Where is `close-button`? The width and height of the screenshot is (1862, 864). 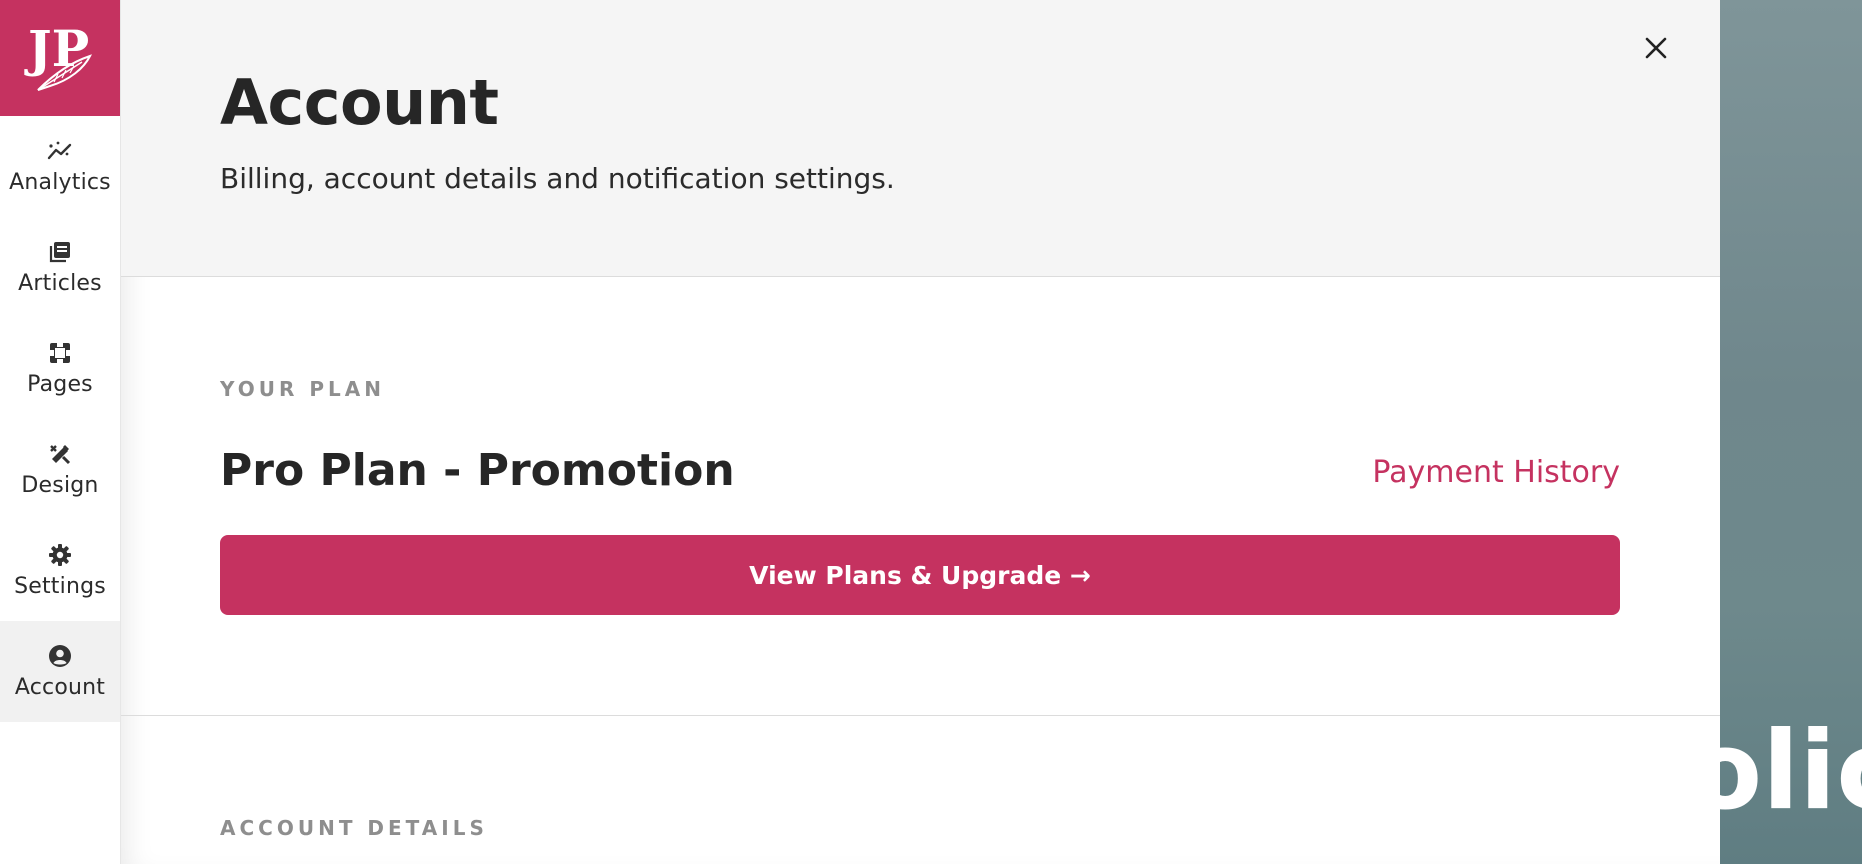
close-button is located at coordinates (1656, 48).